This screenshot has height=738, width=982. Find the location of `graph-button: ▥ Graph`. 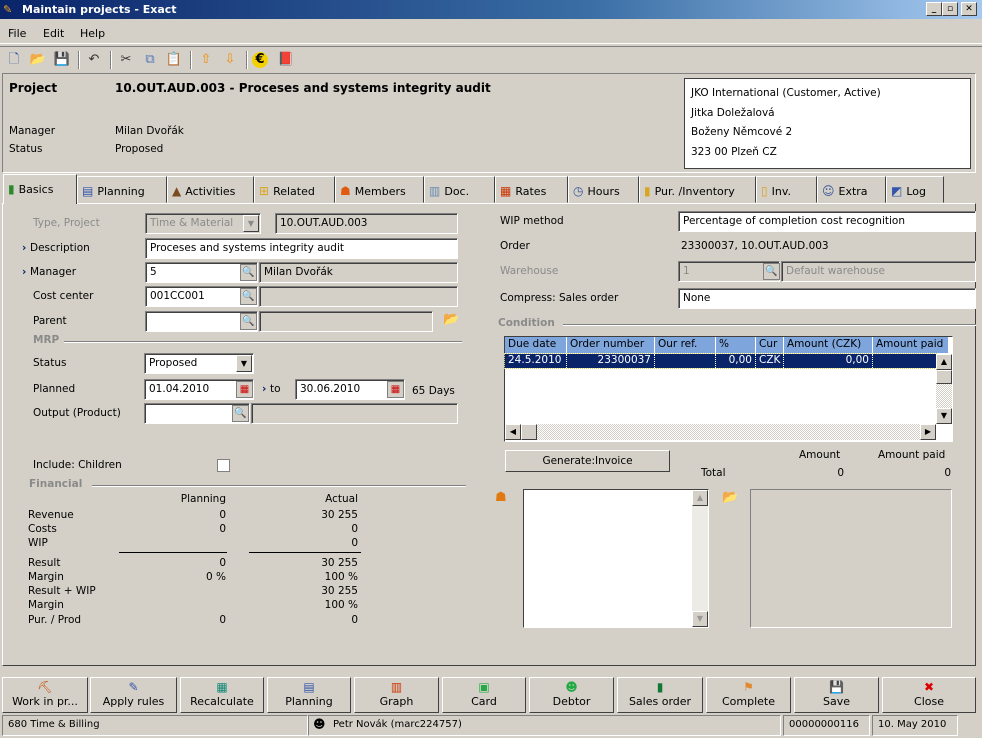

graph-button: ▥ Graph is located at coordinates (396, 695).